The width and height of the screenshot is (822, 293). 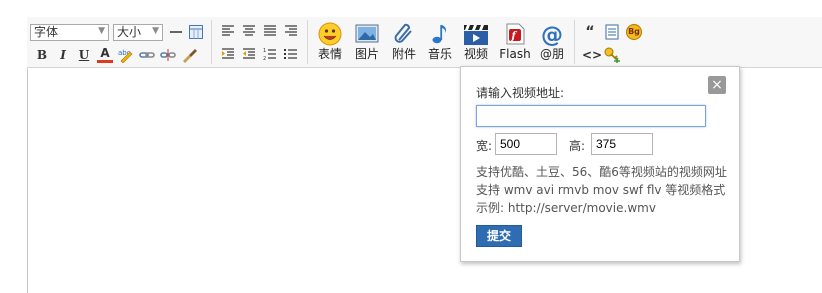 What do you see at coordinates (168, 55) in the screenshot?
I see `unlink-icon` at bounding box center [168, 55].